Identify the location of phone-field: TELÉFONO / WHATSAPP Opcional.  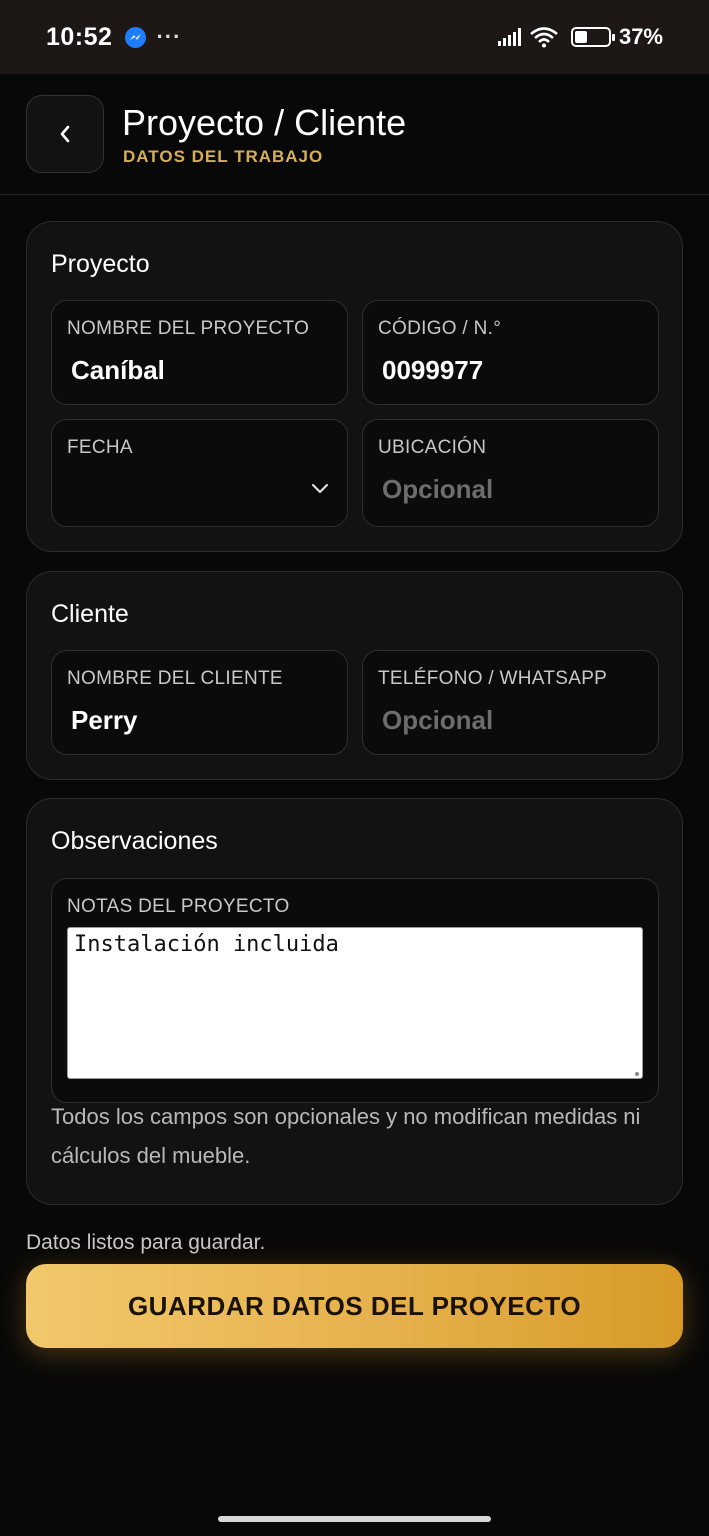
(510, 702).